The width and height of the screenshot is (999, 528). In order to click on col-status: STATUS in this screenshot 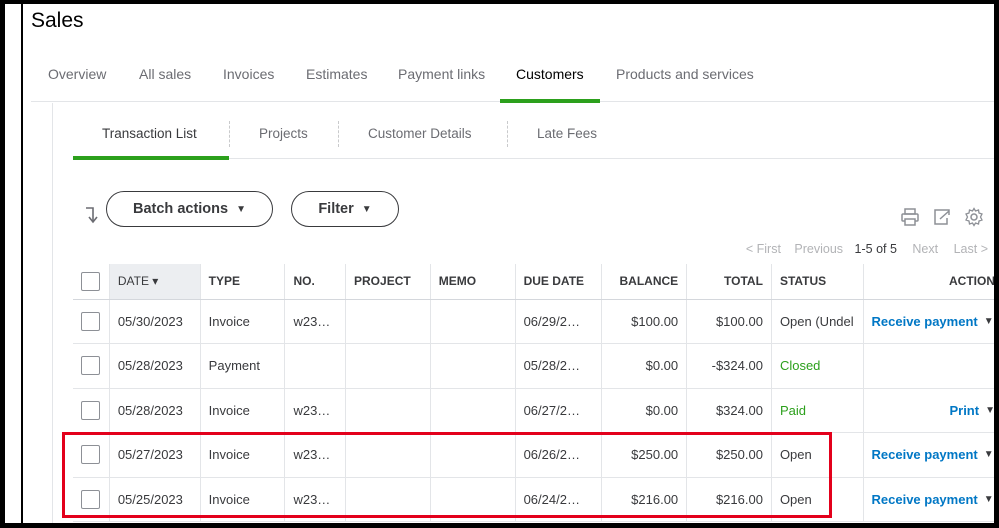, I will do `click(817, 282)`.